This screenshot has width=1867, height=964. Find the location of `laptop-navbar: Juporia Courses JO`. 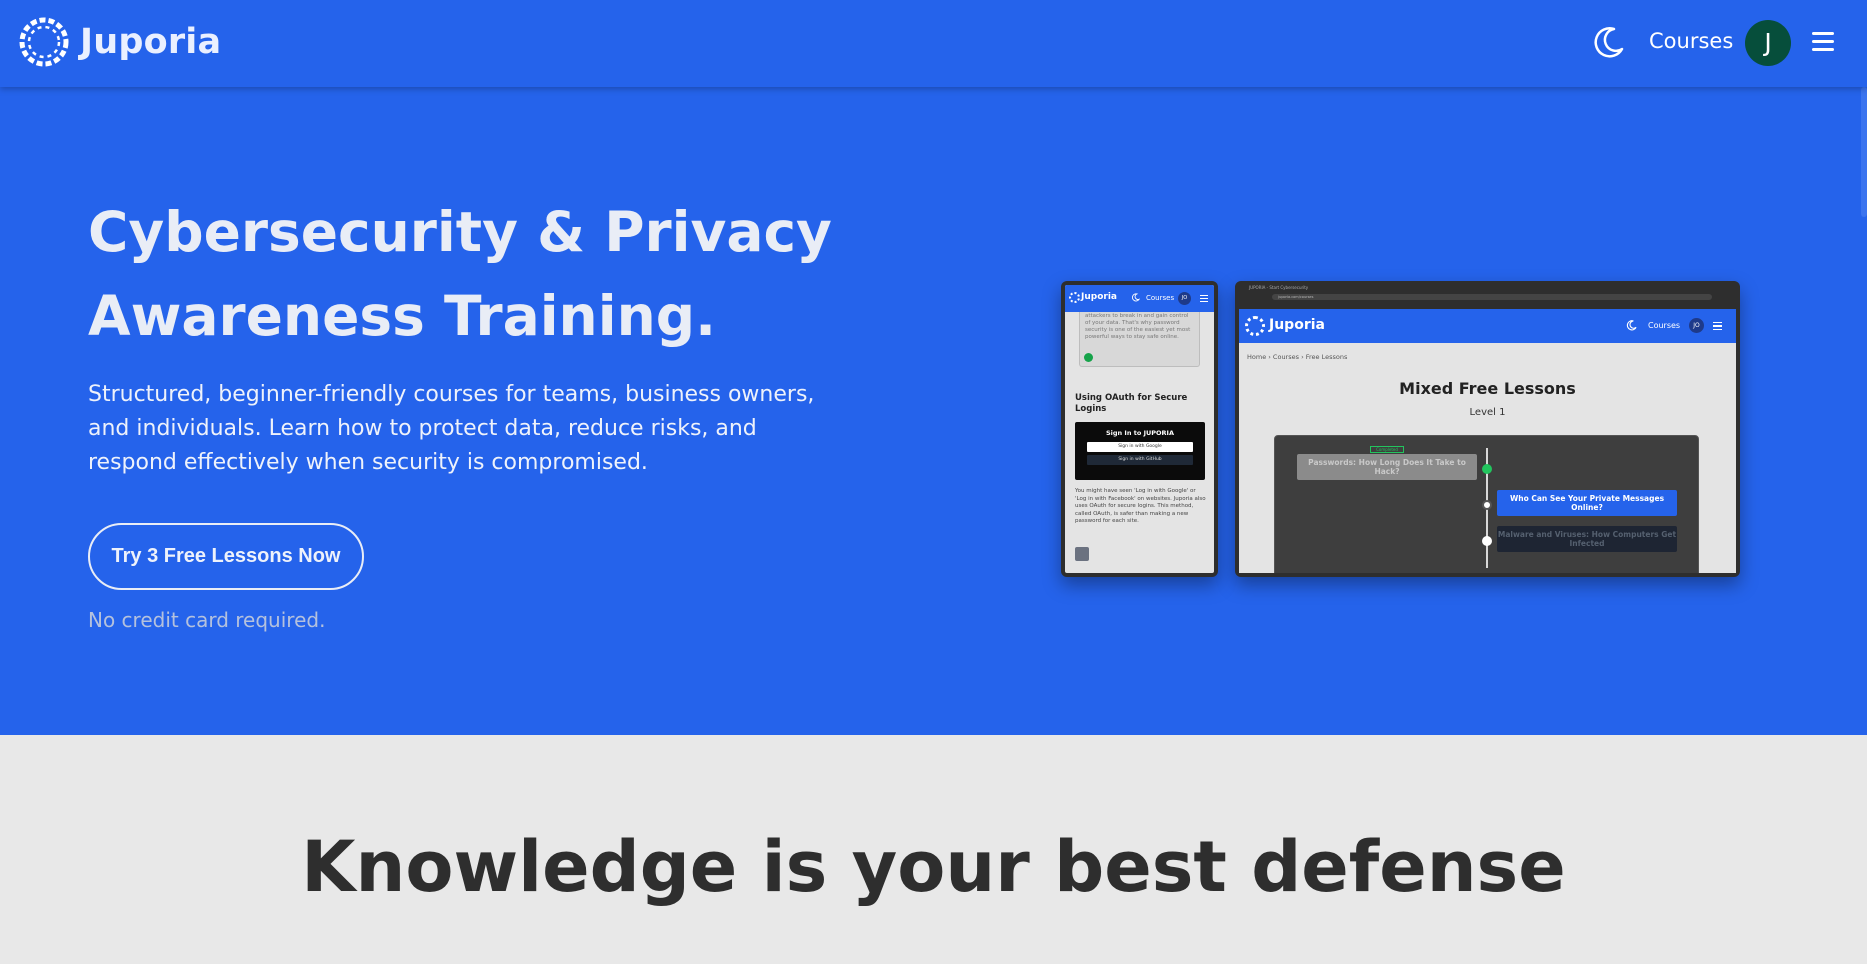

laptop-navbar: Juporia Courses JO is located at coordinates (1487, 326).